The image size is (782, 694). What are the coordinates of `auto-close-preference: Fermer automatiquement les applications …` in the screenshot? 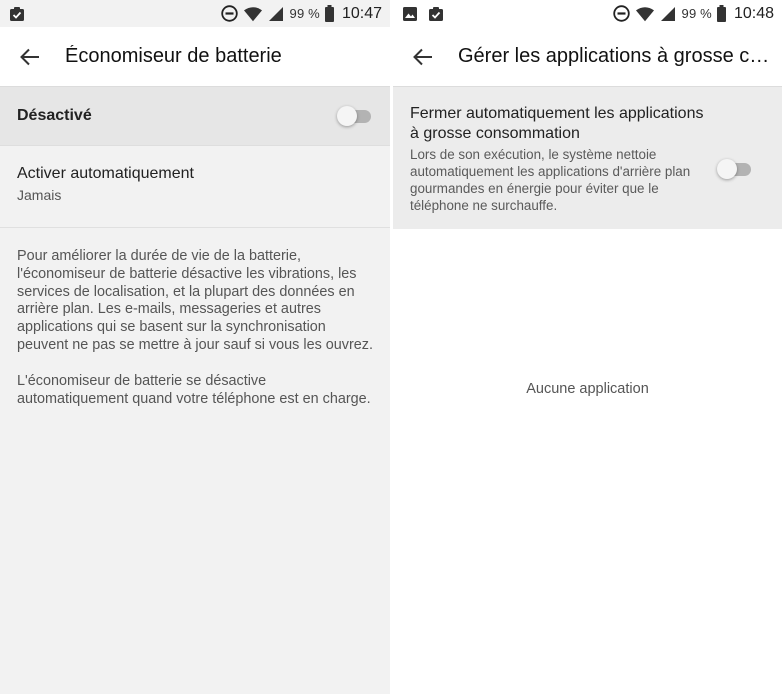 It's located at (587, 158).